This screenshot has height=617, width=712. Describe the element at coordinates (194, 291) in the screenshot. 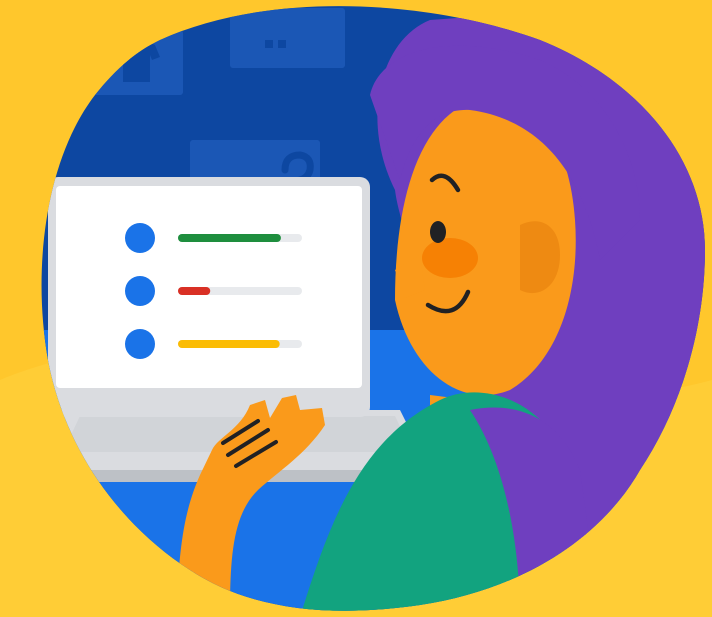

I see `progress-fill-red` at that location.